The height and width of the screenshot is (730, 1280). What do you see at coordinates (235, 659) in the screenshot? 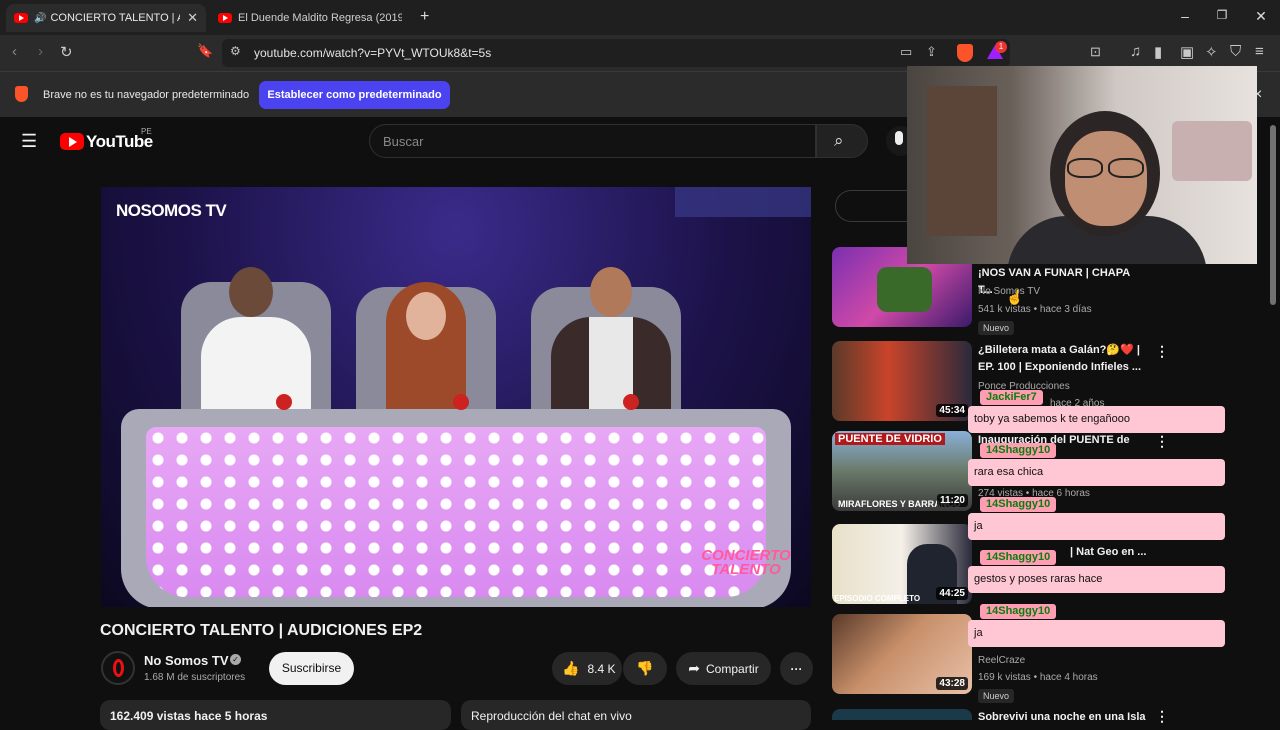
I see `verified-icon: ✓` at bounding box center [235, 659].